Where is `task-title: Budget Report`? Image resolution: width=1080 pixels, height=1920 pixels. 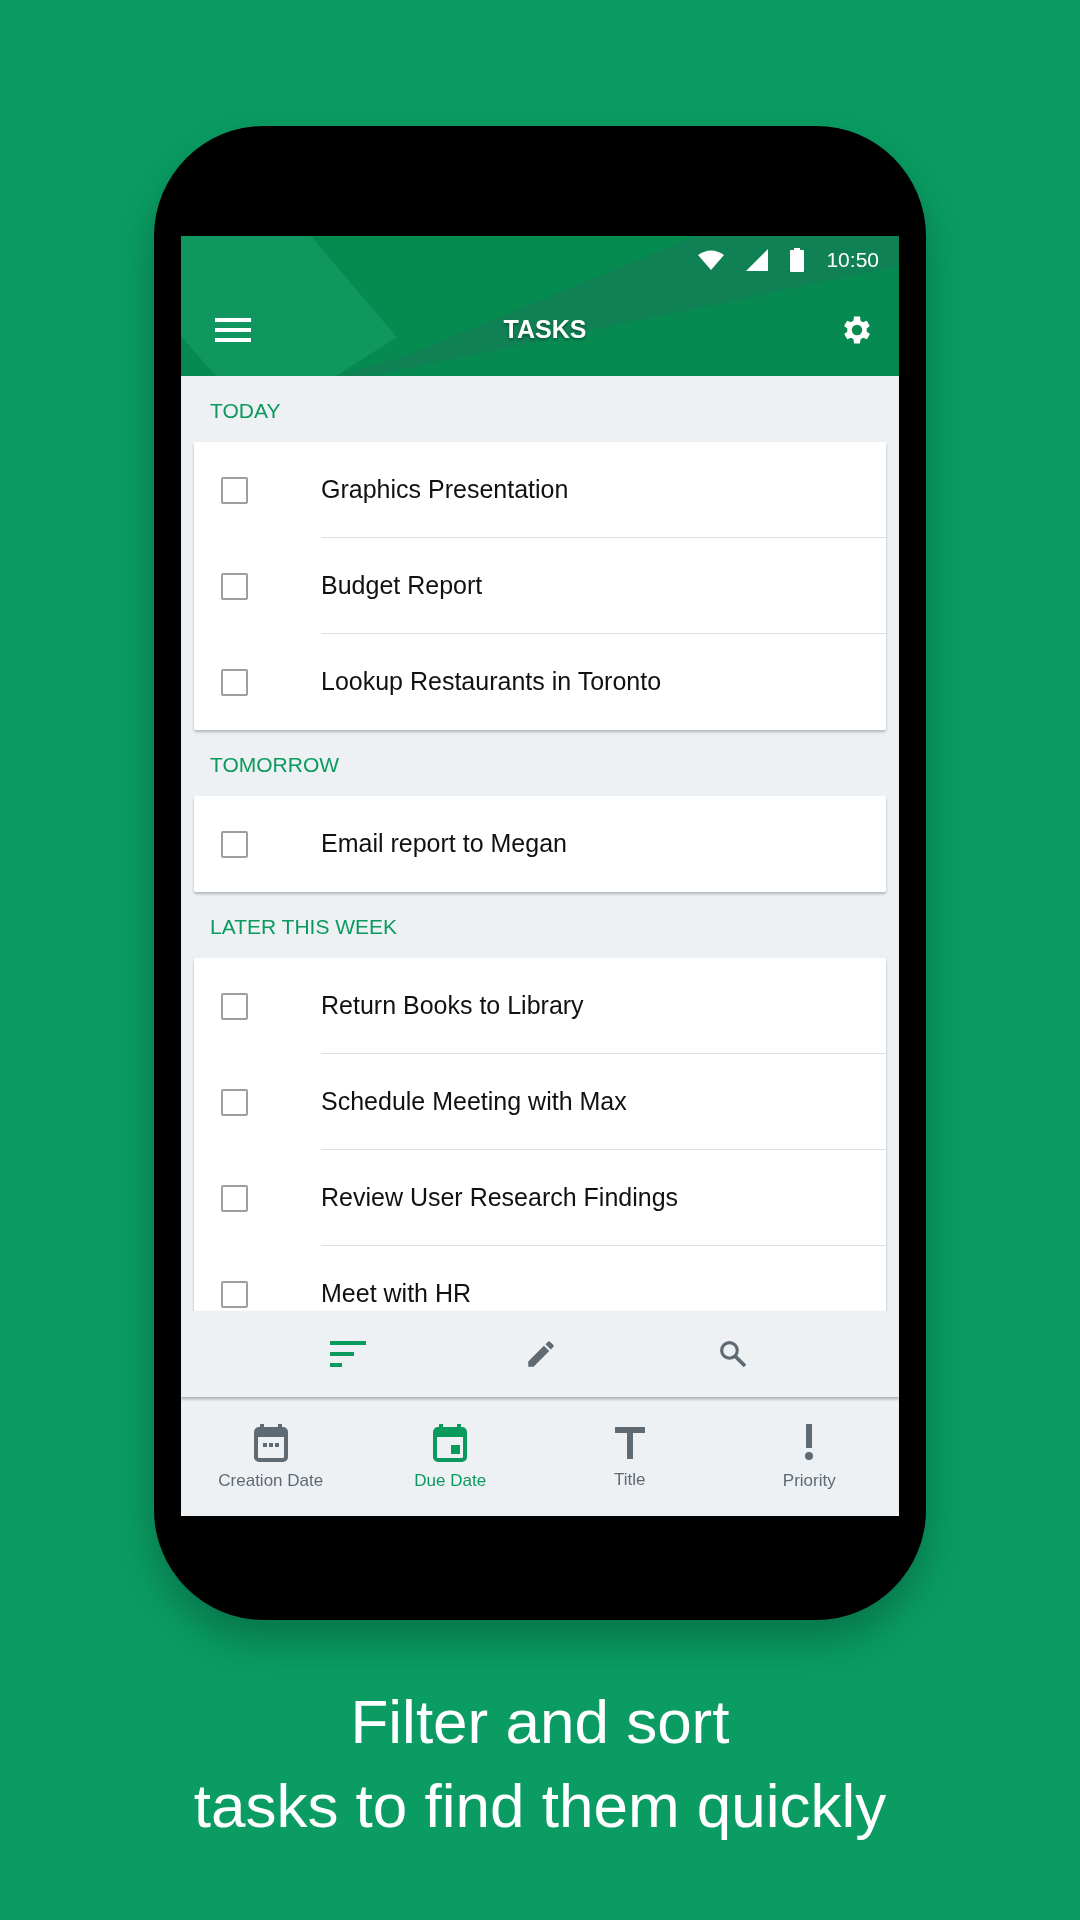
task-title: Budget Report is located at coordinates (402, 585).